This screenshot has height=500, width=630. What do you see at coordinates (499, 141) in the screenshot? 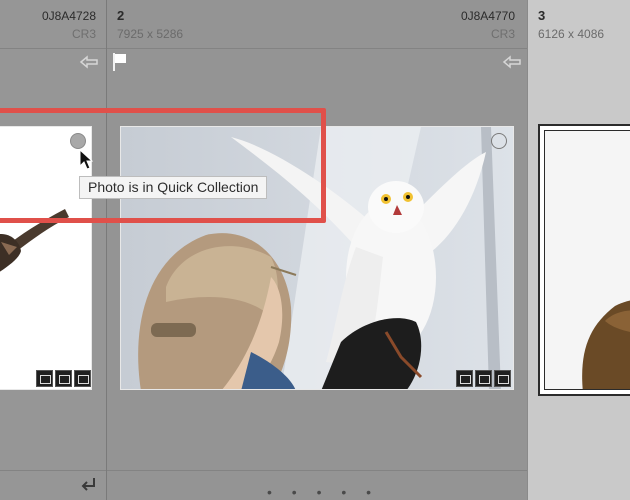
I see `quick-collection-circle` at bounding box center [499, 141].